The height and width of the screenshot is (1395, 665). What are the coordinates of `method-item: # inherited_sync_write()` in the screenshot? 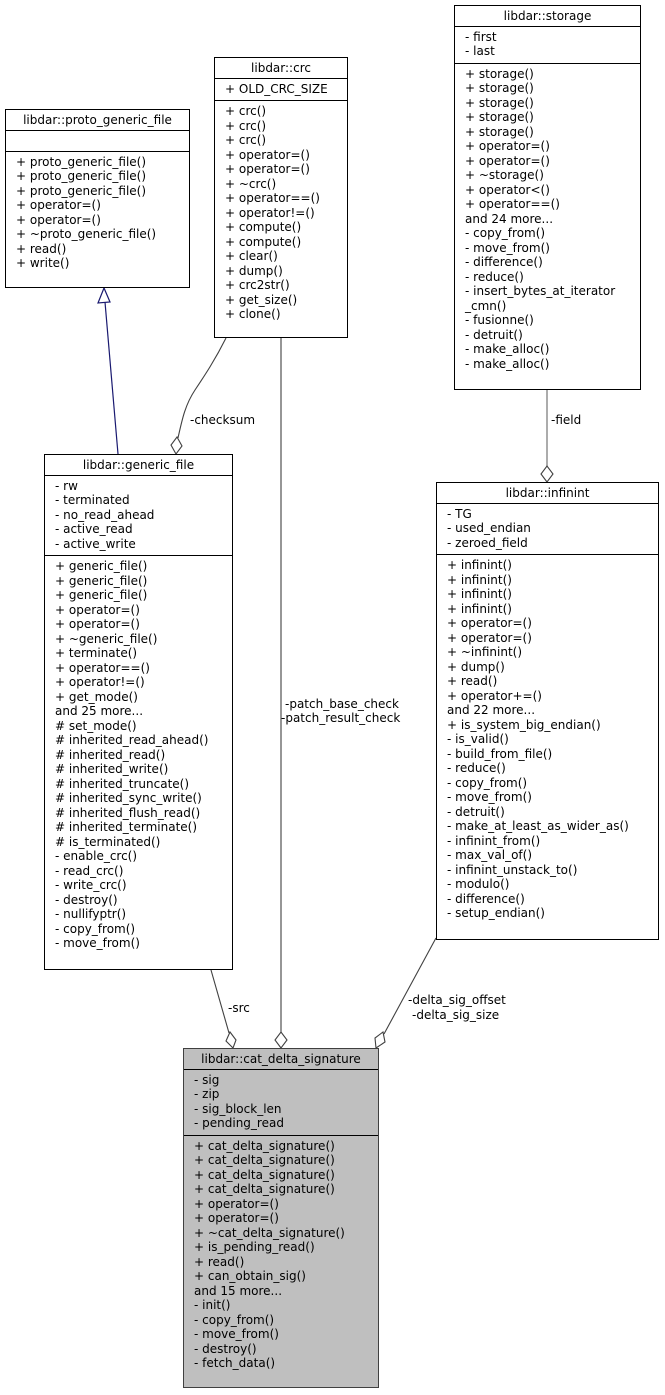 It's located at (141, 798).